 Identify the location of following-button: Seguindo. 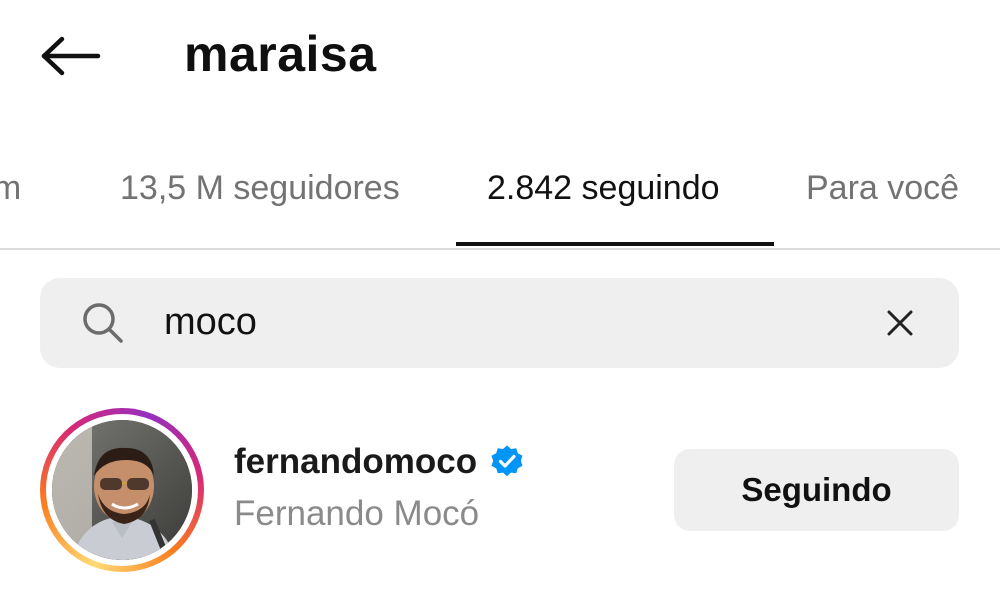
(816, 490).